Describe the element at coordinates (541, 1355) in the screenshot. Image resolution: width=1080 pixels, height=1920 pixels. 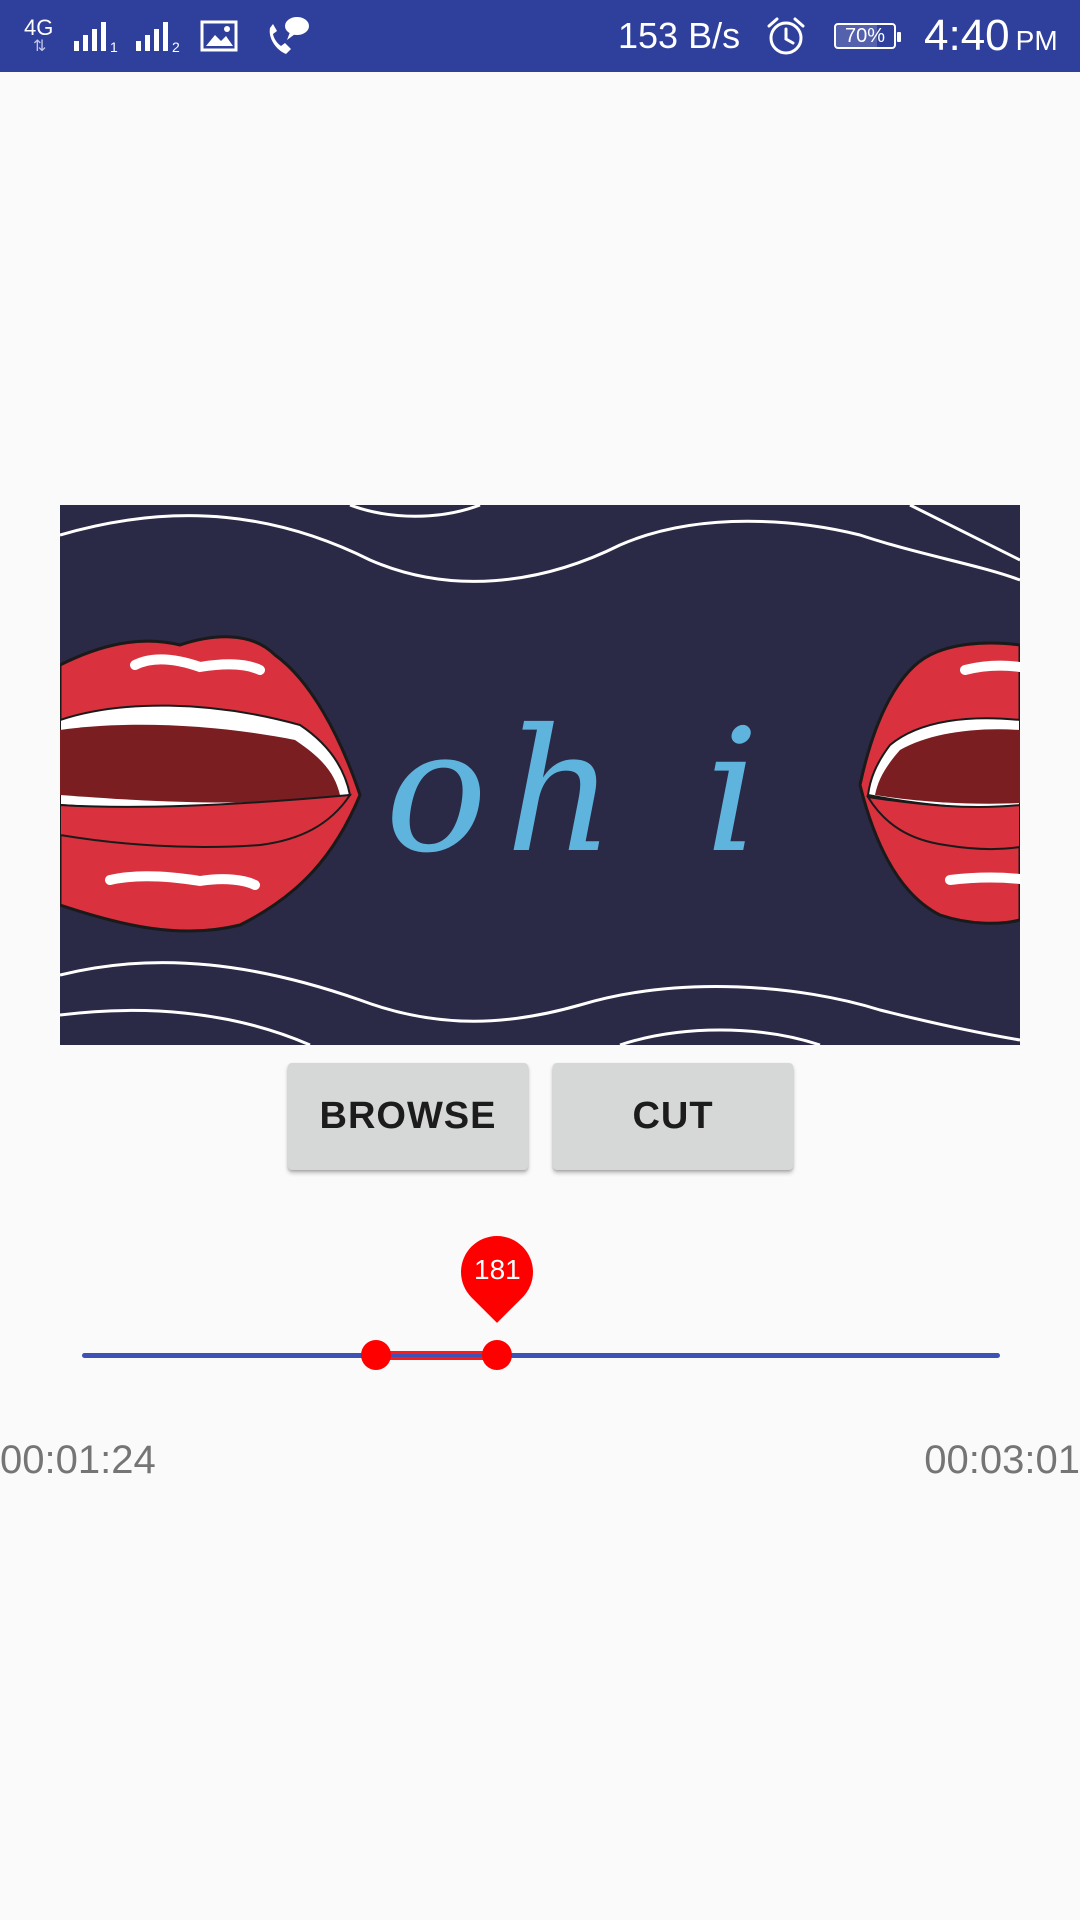
I see `slider-track` at that location.